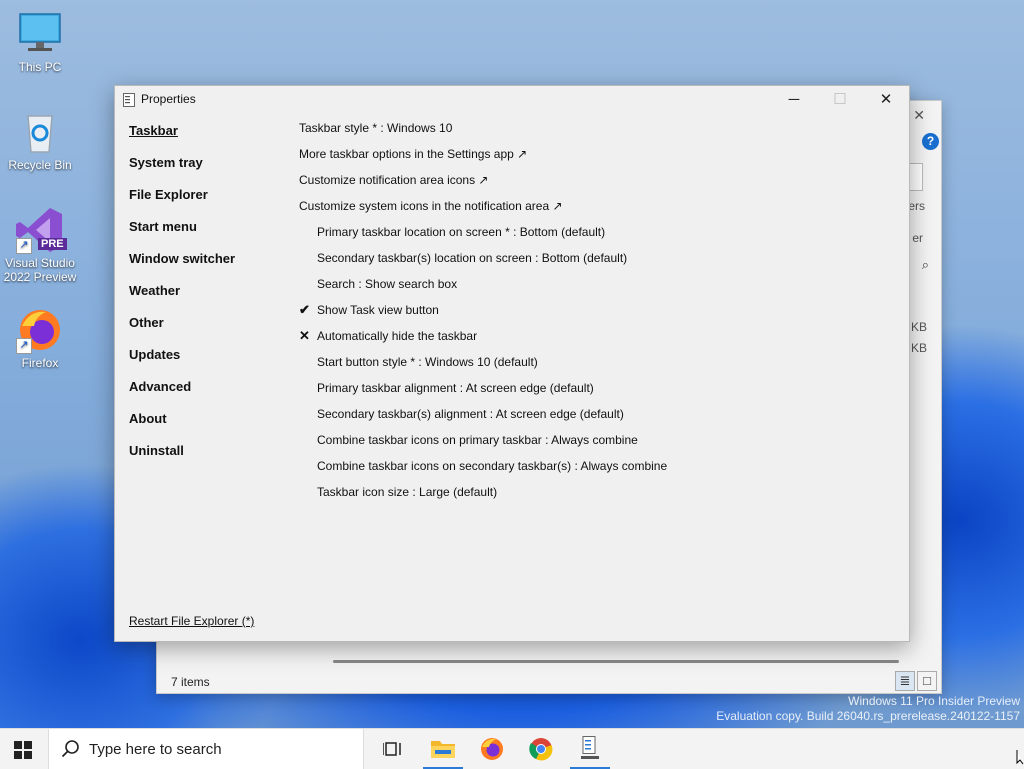 This screenshot has width=1024, height=769. What do you see at coordinates (40, 132) in the screenshot?
I see `recycle-bin-icon` at bounding box center [40, 132].